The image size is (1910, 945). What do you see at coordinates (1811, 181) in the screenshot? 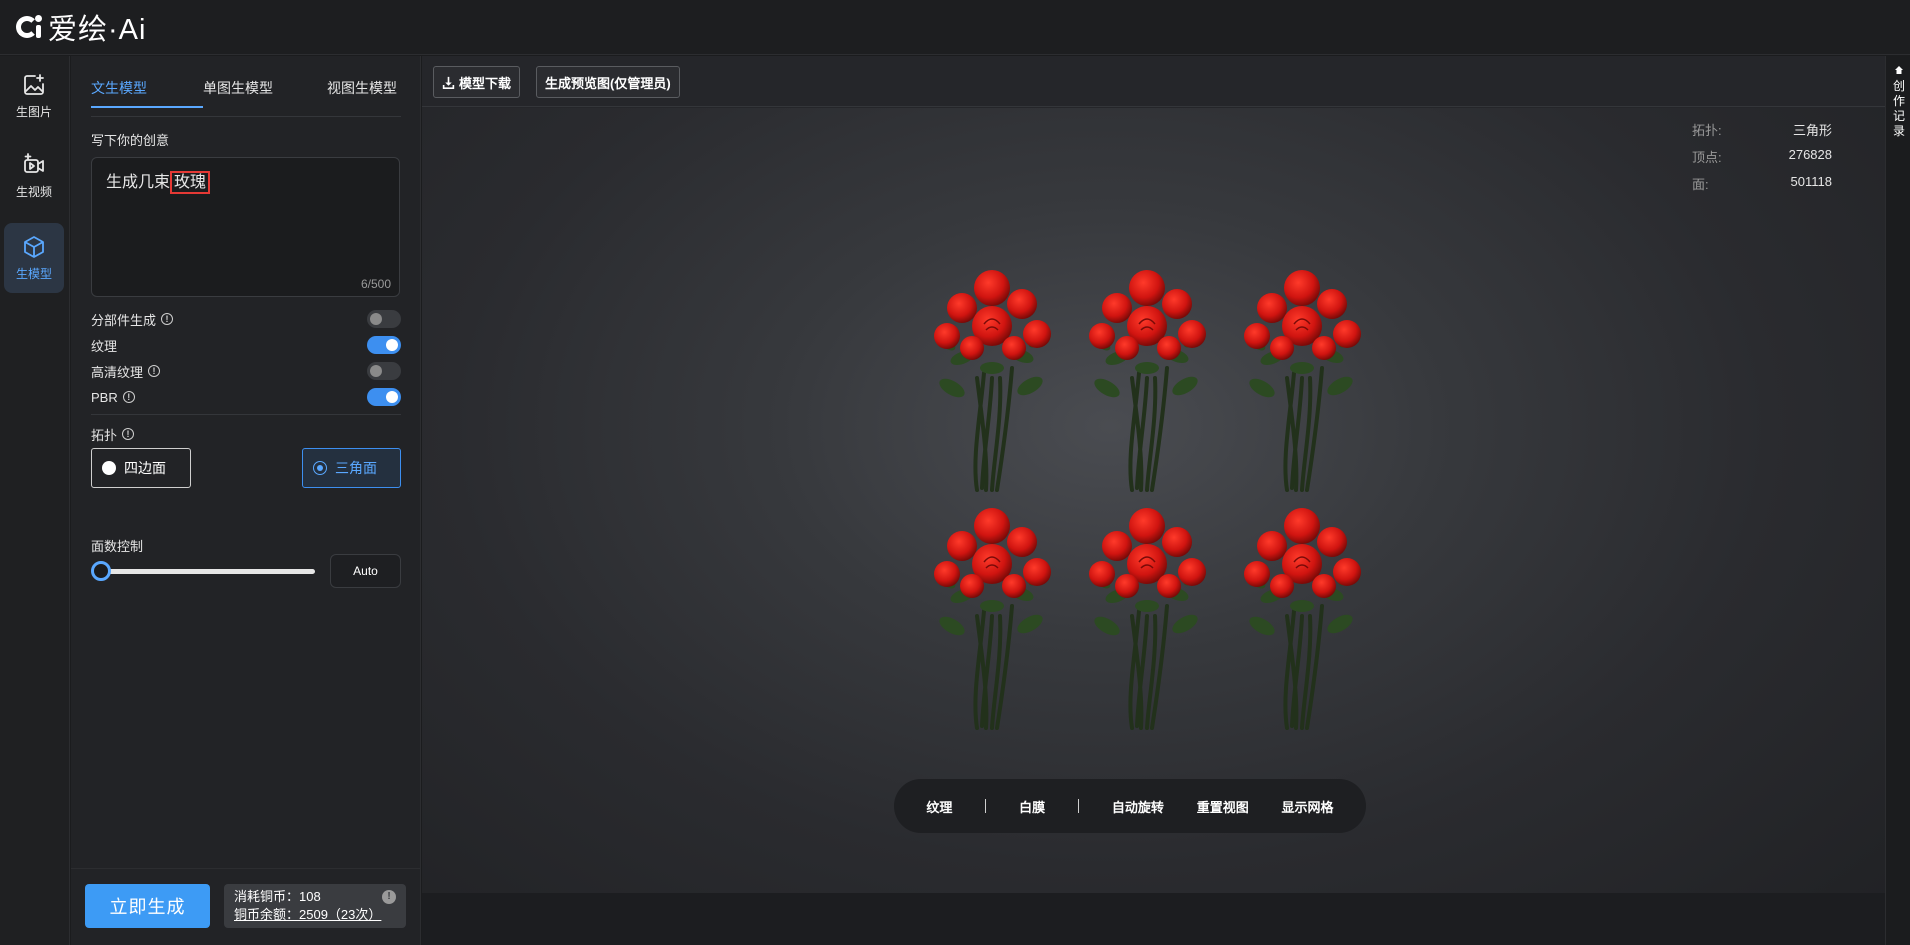
I see `stat-faces-value: 501118` at bounding box center [1811, 181].